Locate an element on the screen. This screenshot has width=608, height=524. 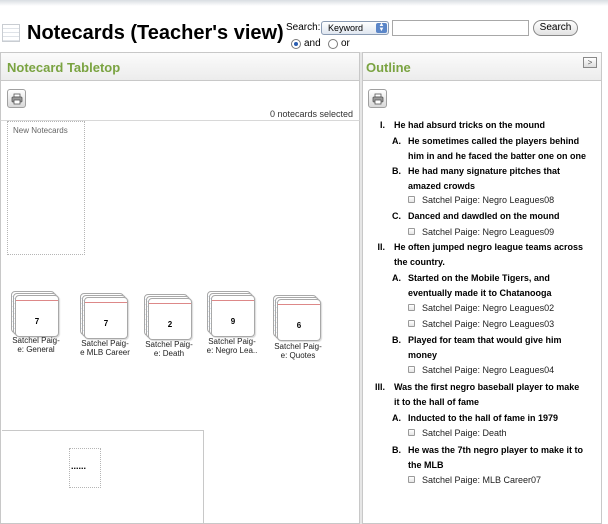
outline-notecard: Satchel Paige: Negro Leagues09 is located at coordinates (481, 232).